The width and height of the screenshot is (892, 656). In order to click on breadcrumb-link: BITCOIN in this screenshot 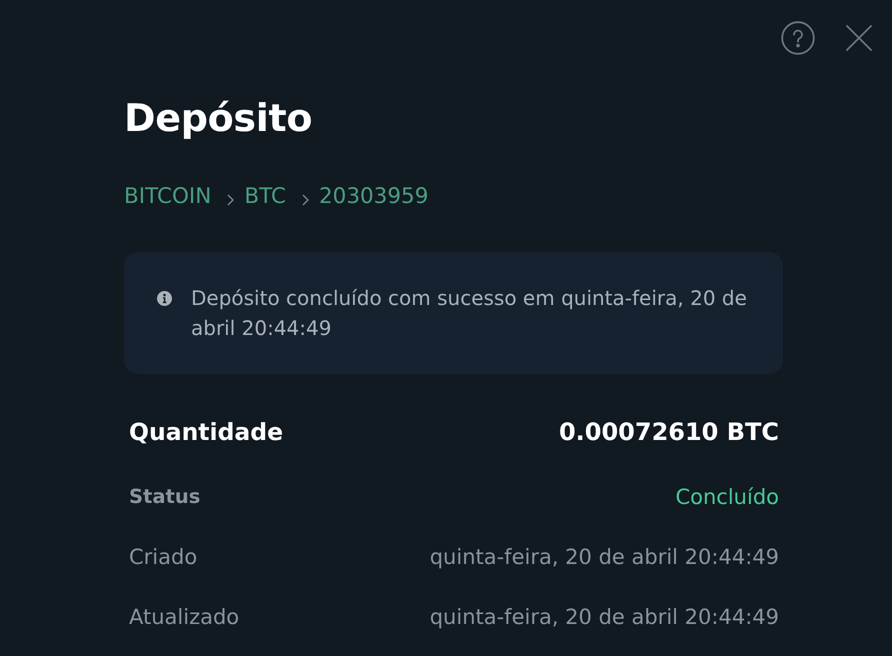, I will do `click(168, 197)`.